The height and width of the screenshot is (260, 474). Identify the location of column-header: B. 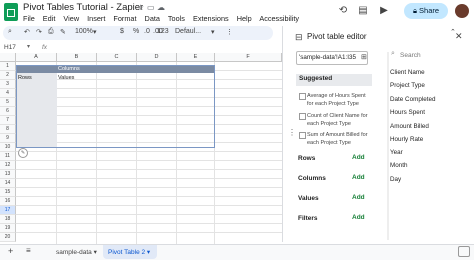
(77, 57).